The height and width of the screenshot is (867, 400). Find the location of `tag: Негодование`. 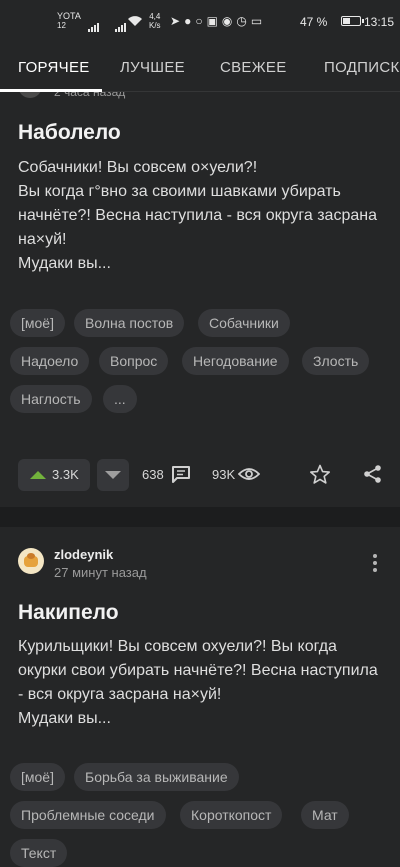

tag: Негодование is located at coordinates (235, 361).